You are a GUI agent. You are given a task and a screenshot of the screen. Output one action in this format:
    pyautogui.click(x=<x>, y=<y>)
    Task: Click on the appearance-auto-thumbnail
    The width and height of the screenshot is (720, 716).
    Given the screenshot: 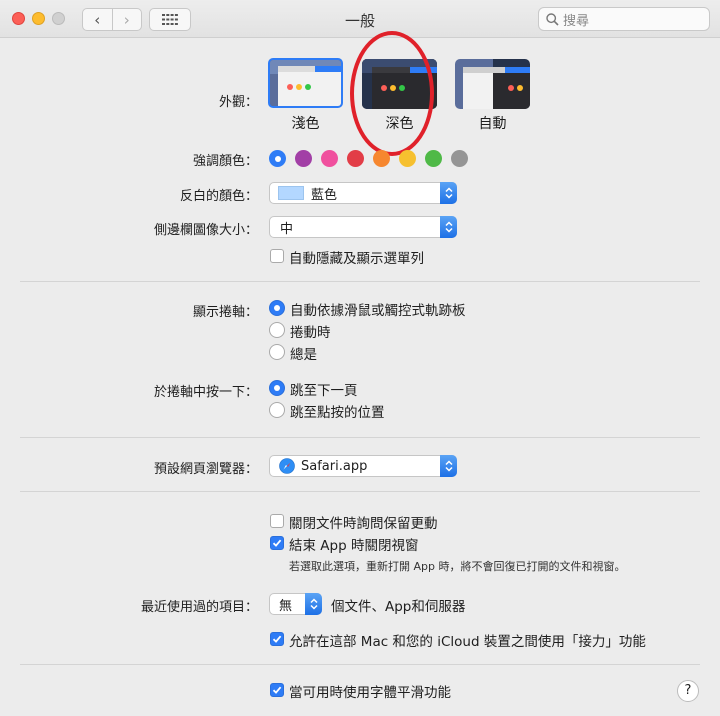 What is the action you would take?
    pyautogui.click(x=492, y=84)
    